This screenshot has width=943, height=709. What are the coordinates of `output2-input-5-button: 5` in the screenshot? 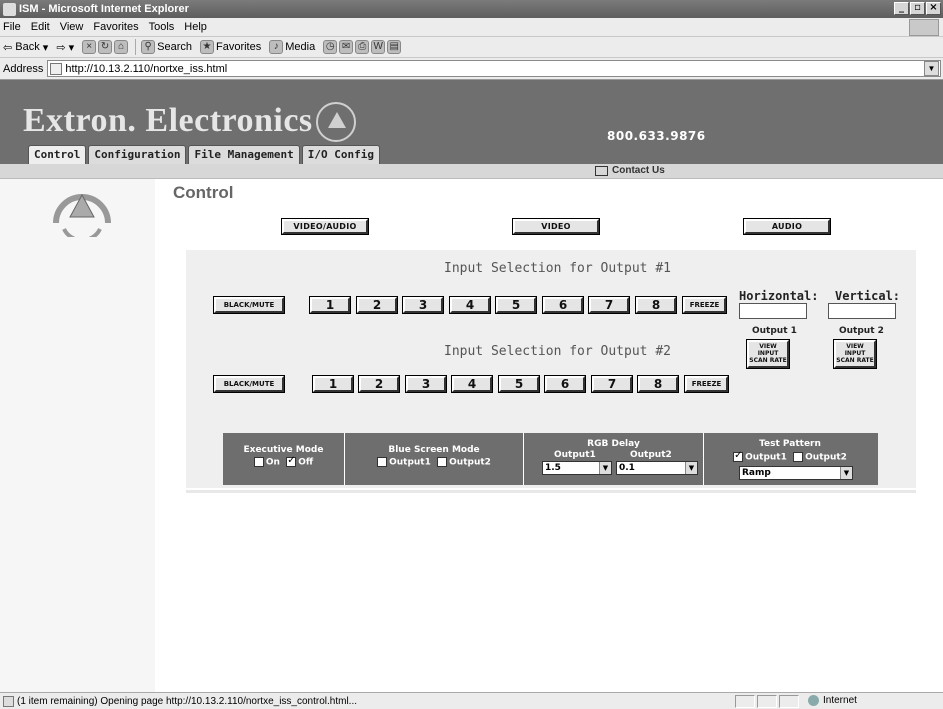 It's located at (519, 384).